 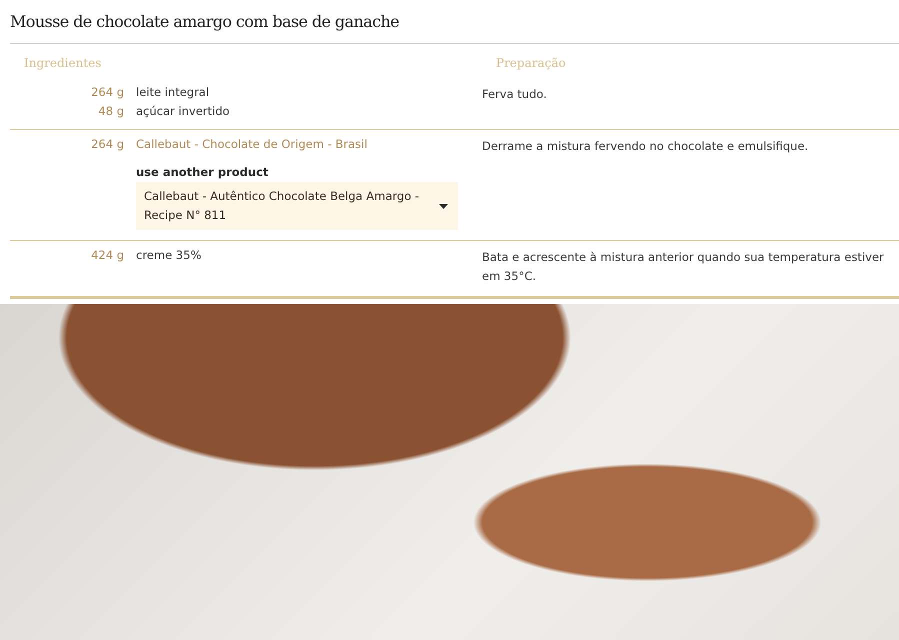 I want to click on ingredient-quantity: 48 g, so click(x=110, y=111).